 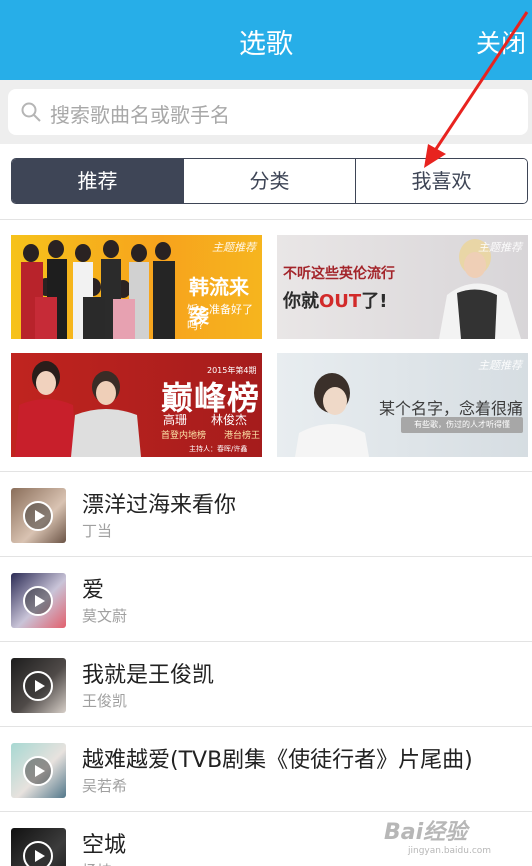 I want to click on tab-categories: 分类, so click(x=269, y=181).